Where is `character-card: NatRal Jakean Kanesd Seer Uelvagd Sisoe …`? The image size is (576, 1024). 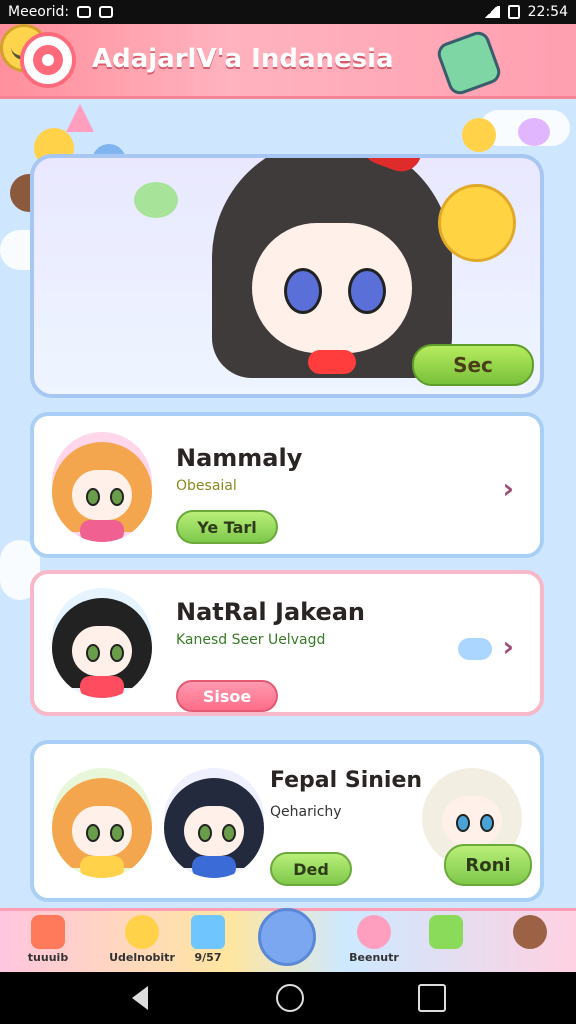 character-card: NatRal Jakean Kanesd Seer Uelvagd Sisoe … is located at coordinates (287, 643).